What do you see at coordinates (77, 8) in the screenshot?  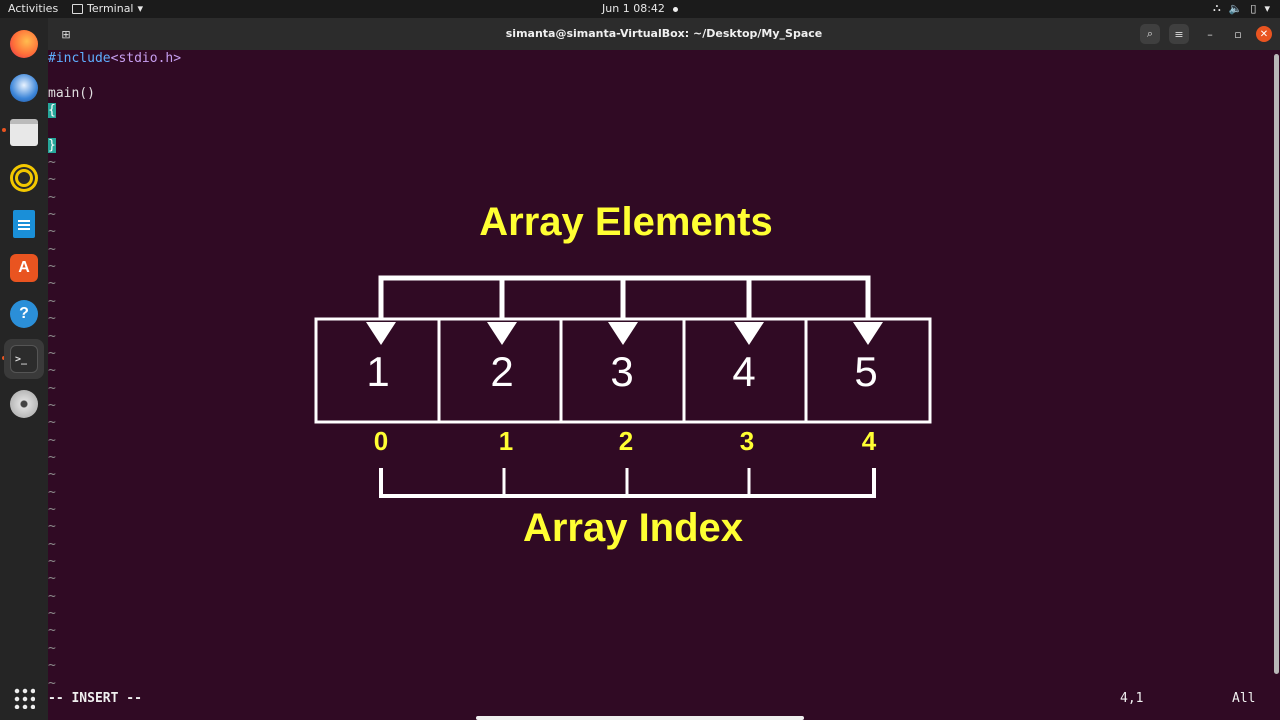 I see `terminal-small-icon` at bounding box center [77, 8].